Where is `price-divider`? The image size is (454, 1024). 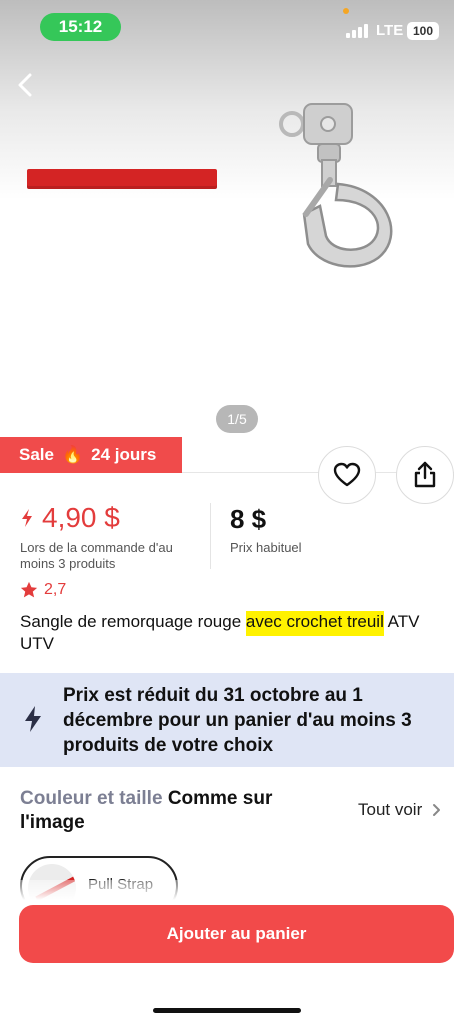
price-divider is located at coordinates (210, 536).